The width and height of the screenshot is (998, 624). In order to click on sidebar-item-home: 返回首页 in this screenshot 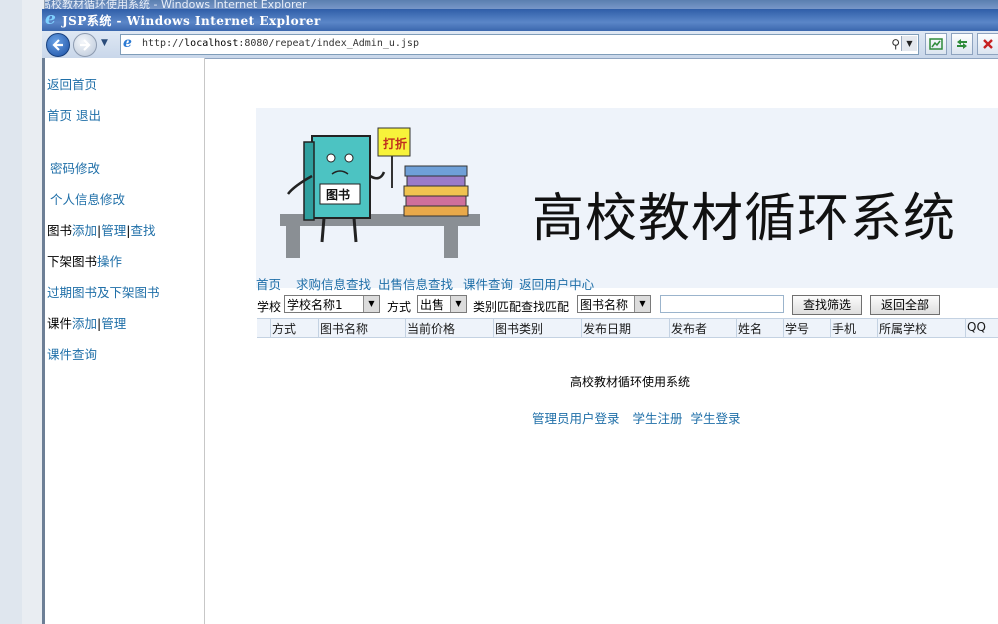, I will do `click(72, 83)`.